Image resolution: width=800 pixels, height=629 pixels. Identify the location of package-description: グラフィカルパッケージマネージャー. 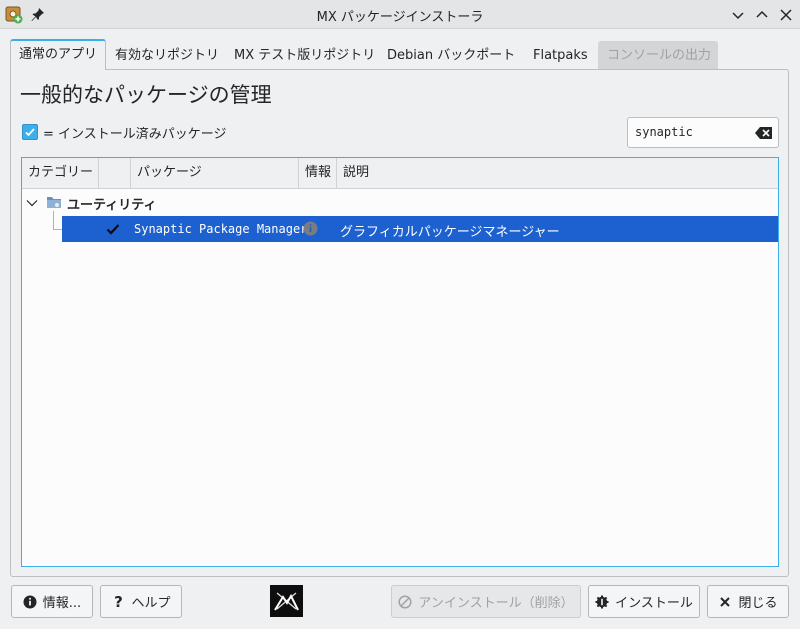
(450, 232).